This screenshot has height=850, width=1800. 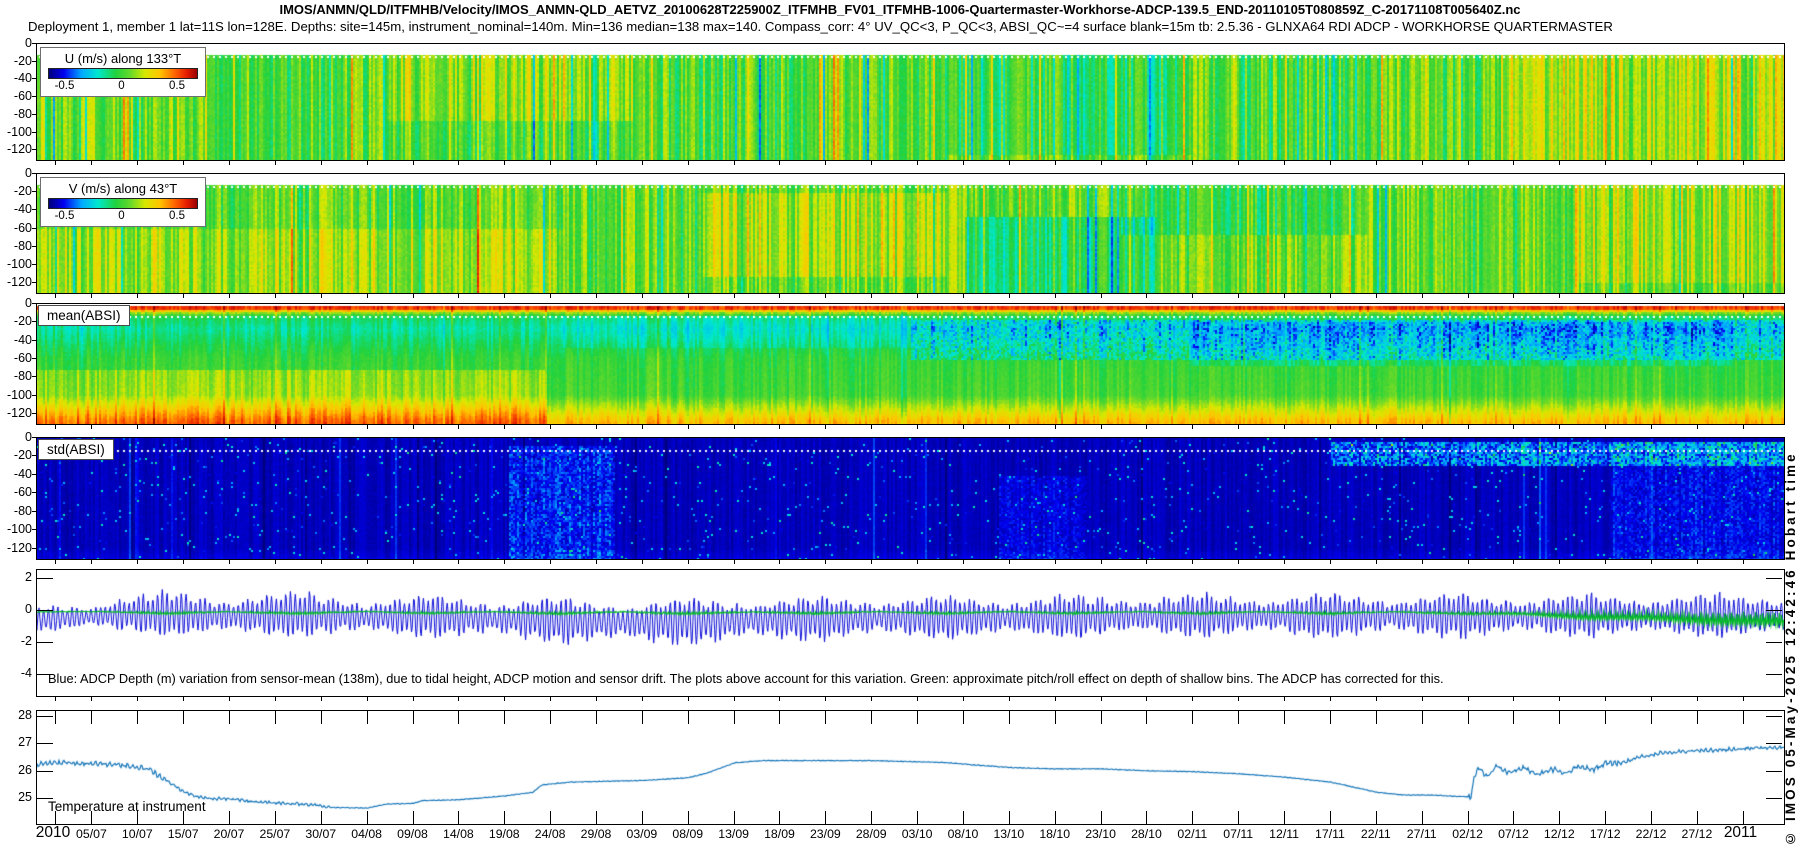 I want to click on imos-watermark: © IMOS 05-May-2025 12:42:46 Hobart time, so click(x=1790, y=648).